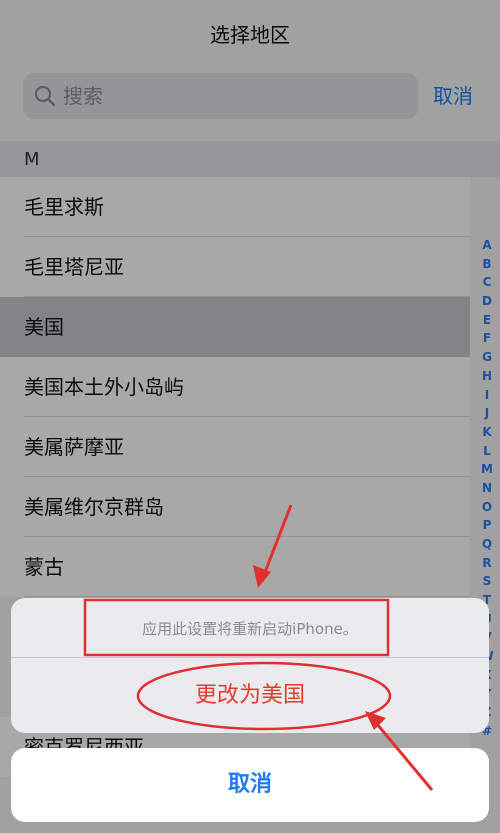  Describe the element at coordinates (250, 629) in the screenshot. I see `action-sheet-message: 应用此设置将重新启动iPhone。` at that location.